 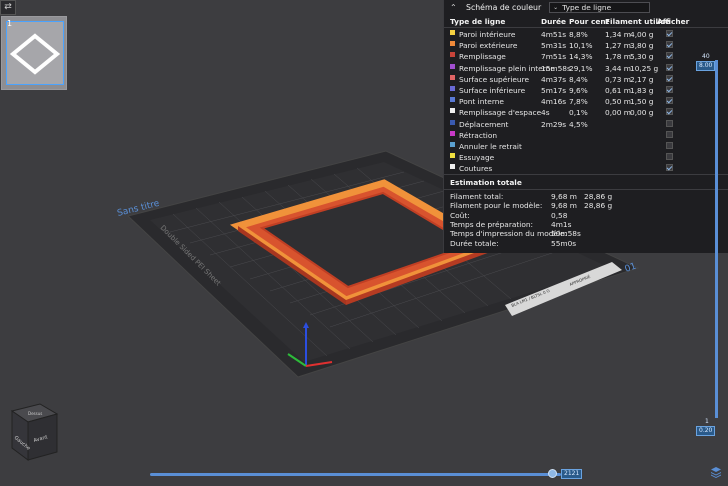 I want to click on line-type-name: Pont interne, so click(x=481, y=102).